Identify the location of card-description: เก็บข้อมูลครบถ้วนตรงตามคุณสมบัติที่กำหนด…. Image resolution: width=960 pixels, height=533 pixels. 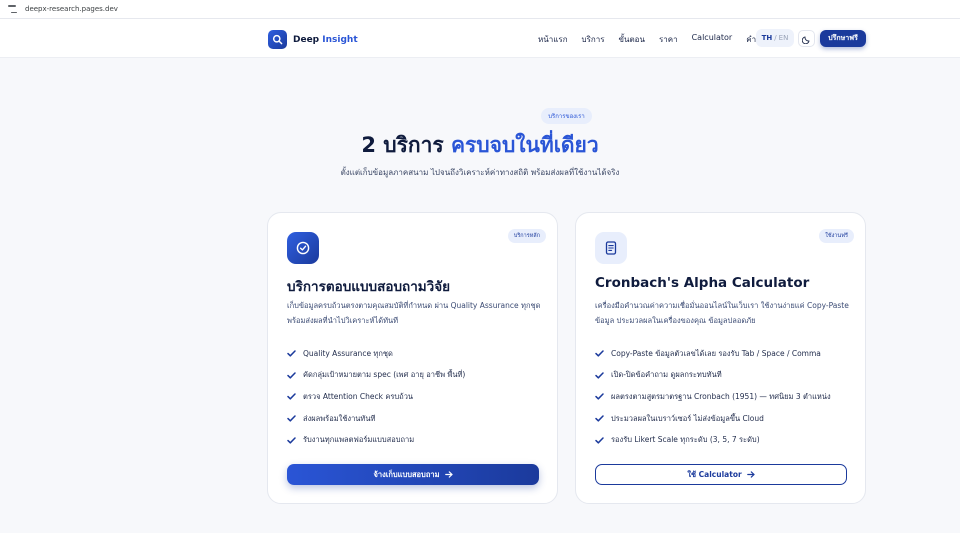
(414, 313).